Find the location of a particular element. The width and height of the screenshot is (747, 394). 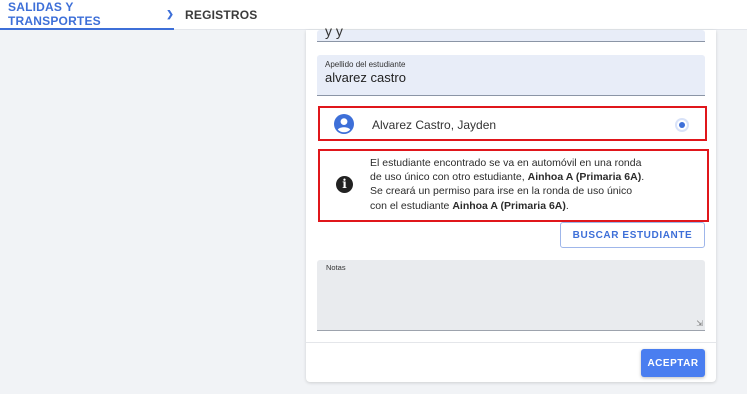

tab-registros: REGISTROS is located at coordinates (221, 15).